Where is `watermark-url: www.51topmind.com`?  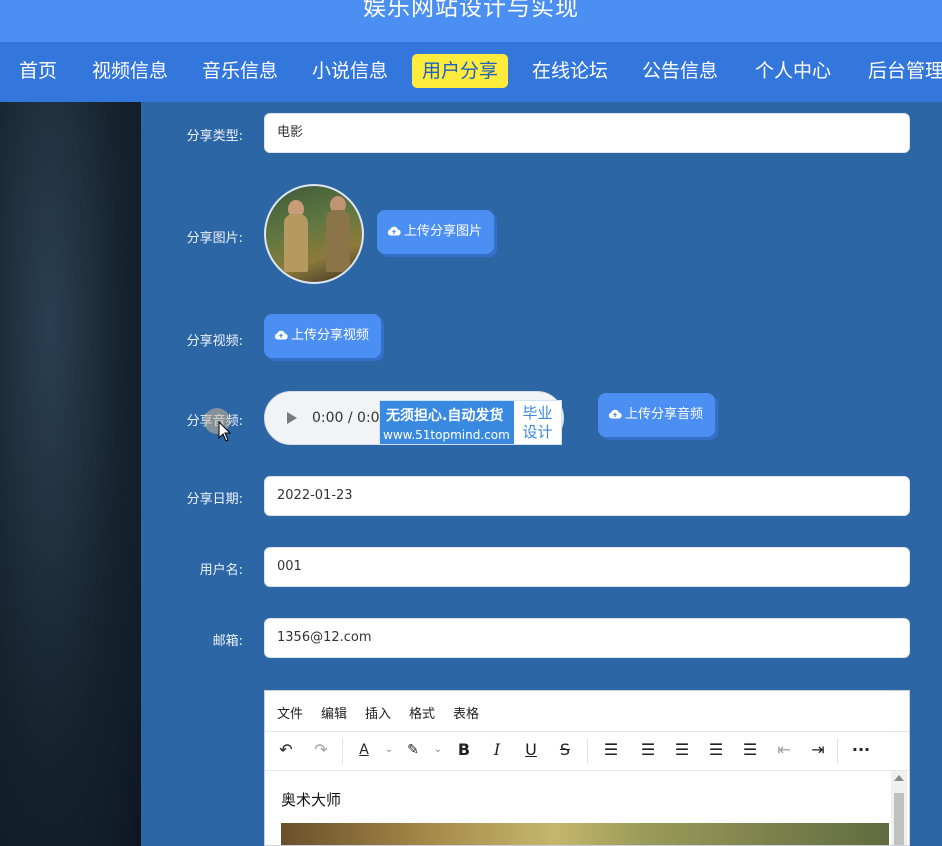 watermark-url: www.51topmind.com is located at coordinates (446, 435).